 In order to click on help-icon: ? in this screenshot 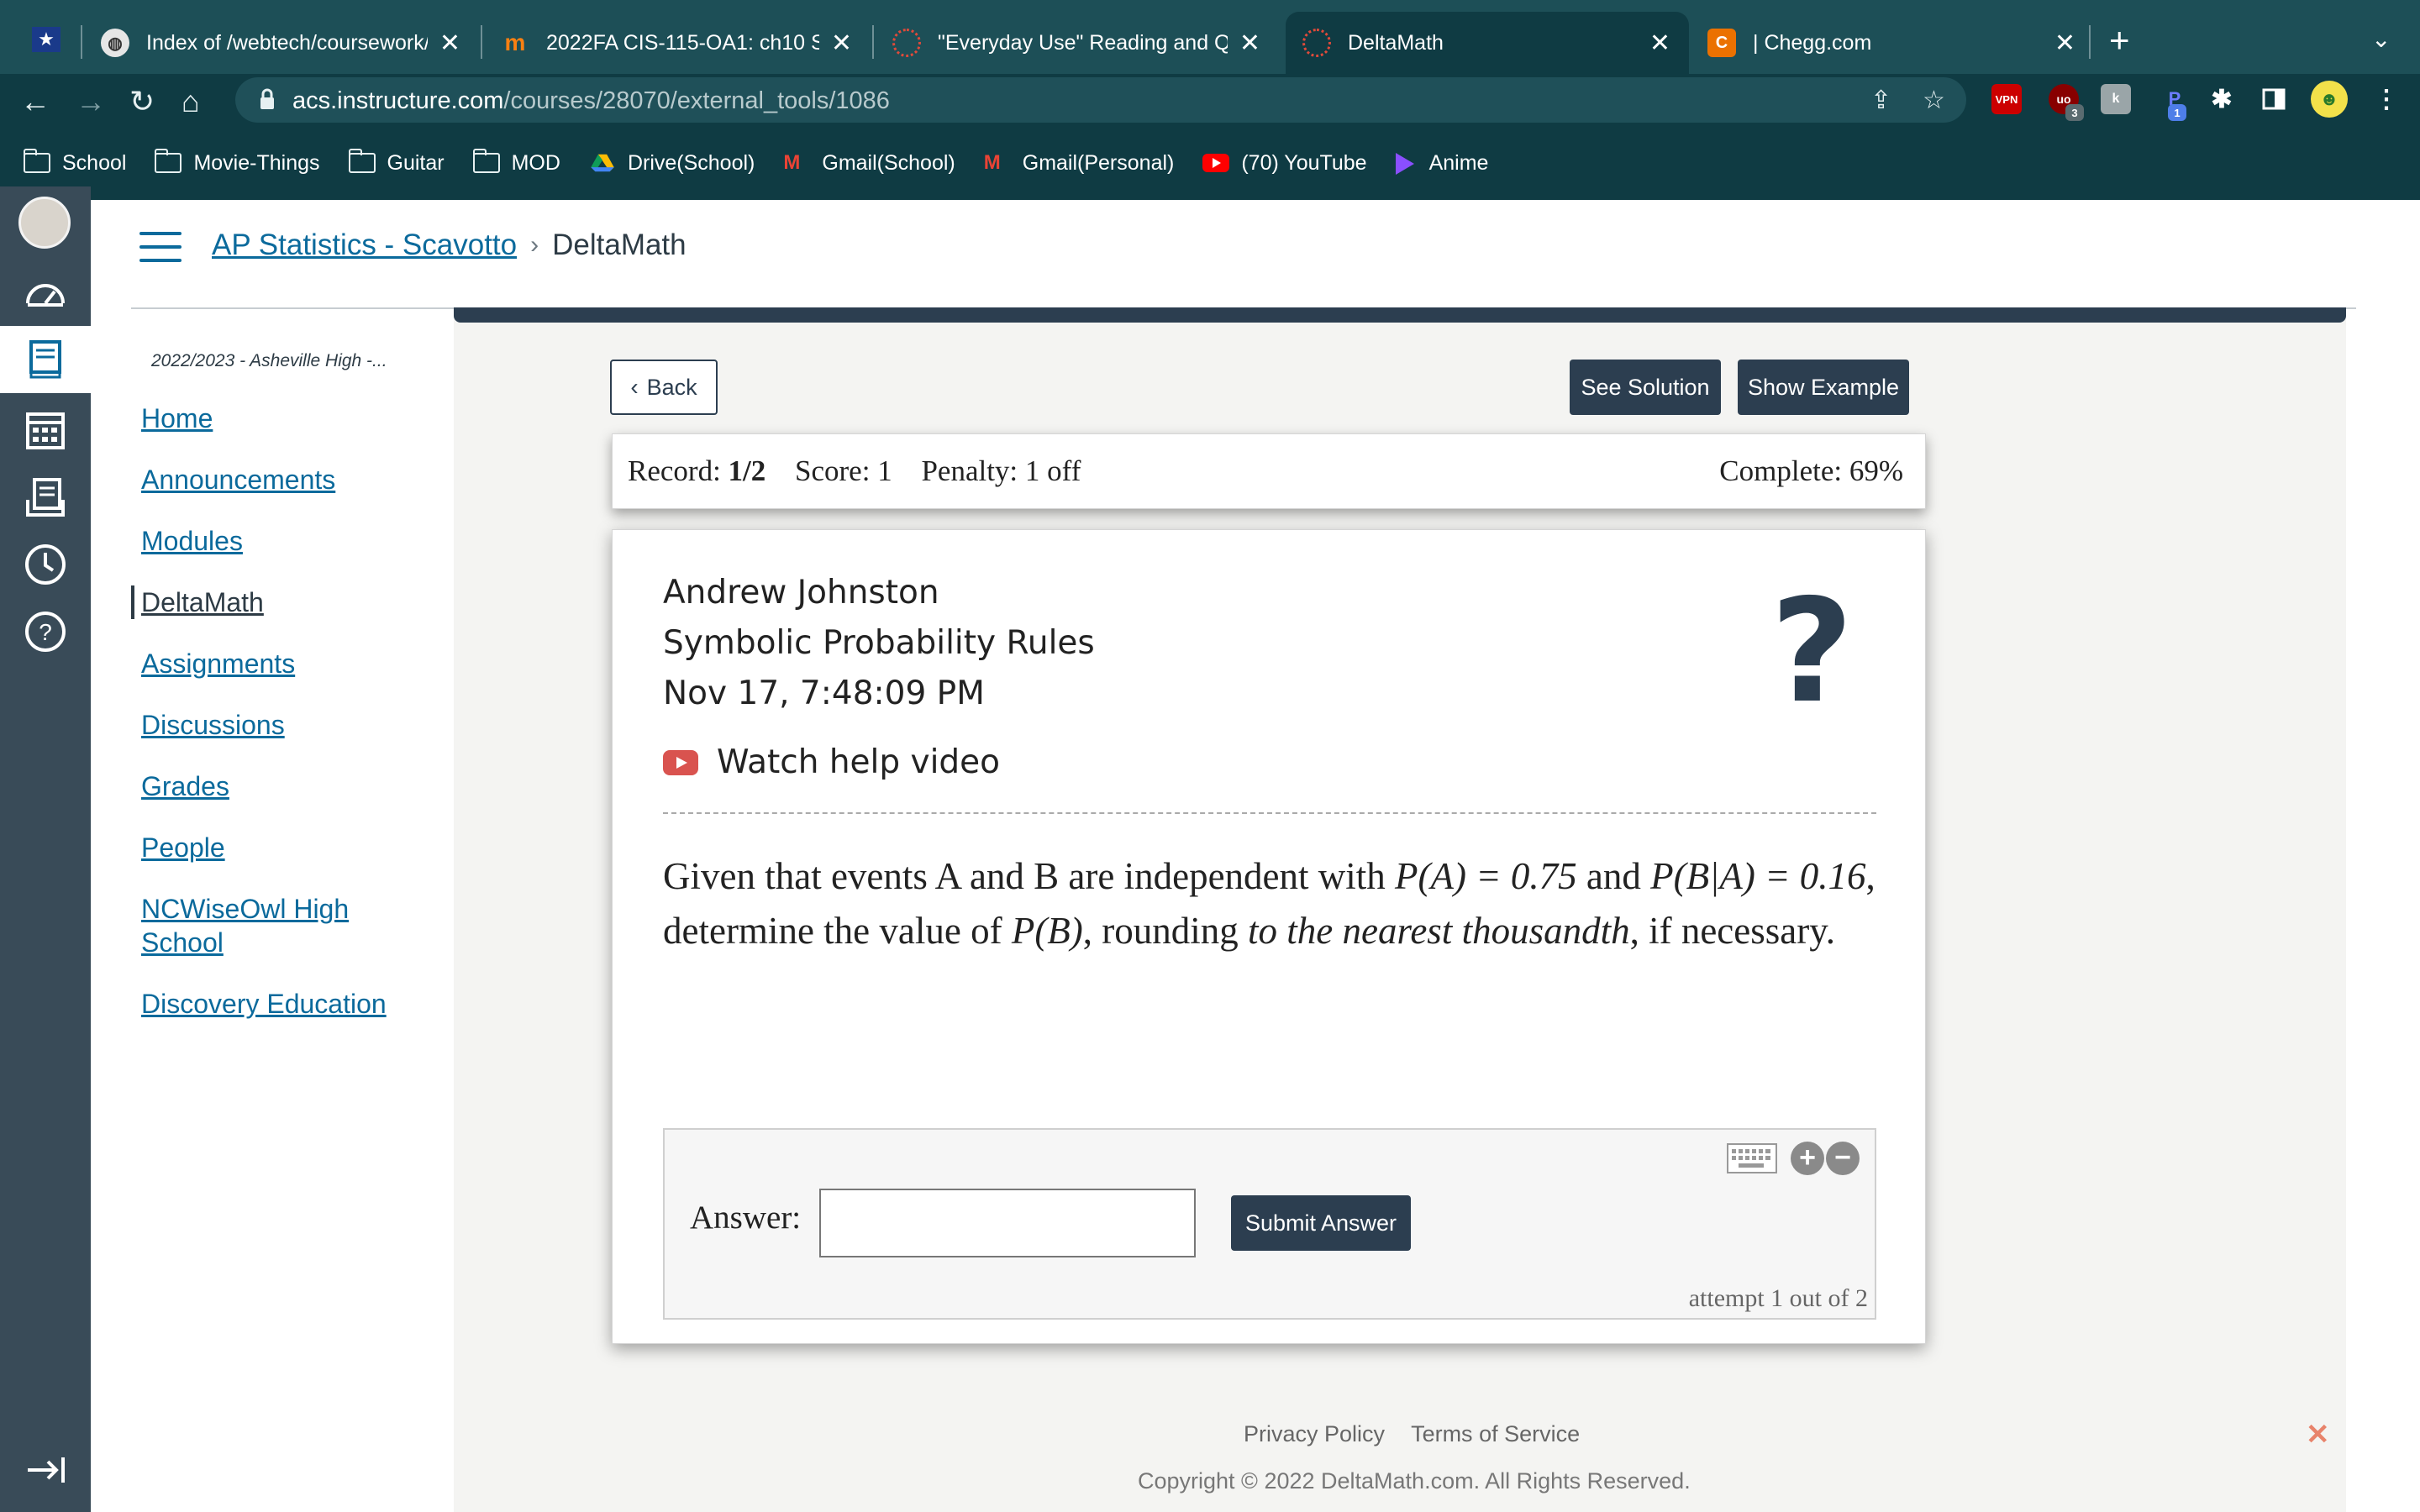, I will do `click(45, 631)`.